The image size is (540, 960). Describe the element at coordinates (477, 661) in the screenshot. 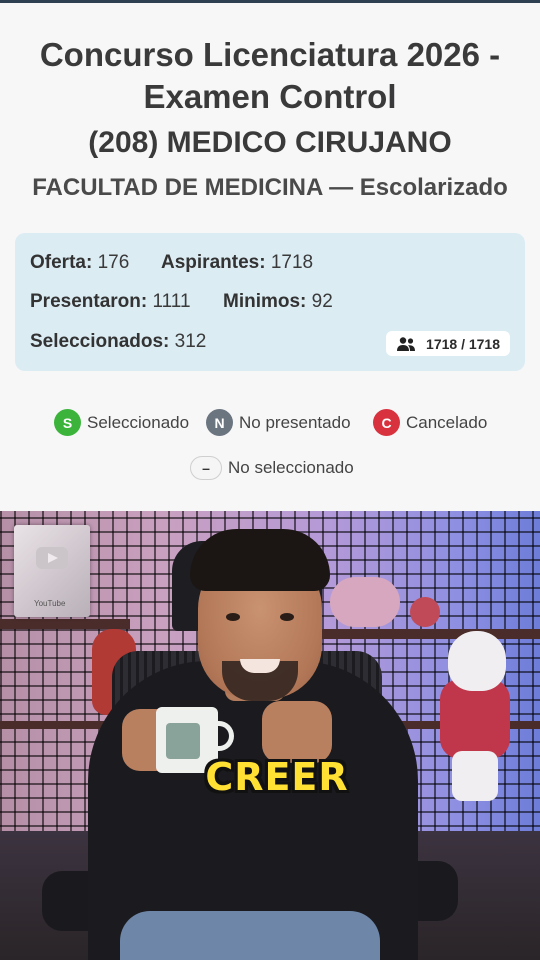

I see `unicorn-plush-head` at that location.